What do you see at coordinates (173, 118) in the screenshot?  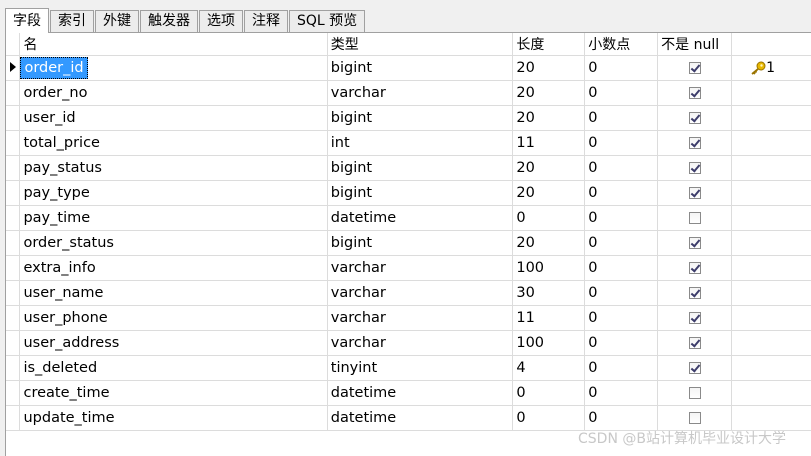 I see `field-name-cell: user_id` at bounding box center [173, 118].